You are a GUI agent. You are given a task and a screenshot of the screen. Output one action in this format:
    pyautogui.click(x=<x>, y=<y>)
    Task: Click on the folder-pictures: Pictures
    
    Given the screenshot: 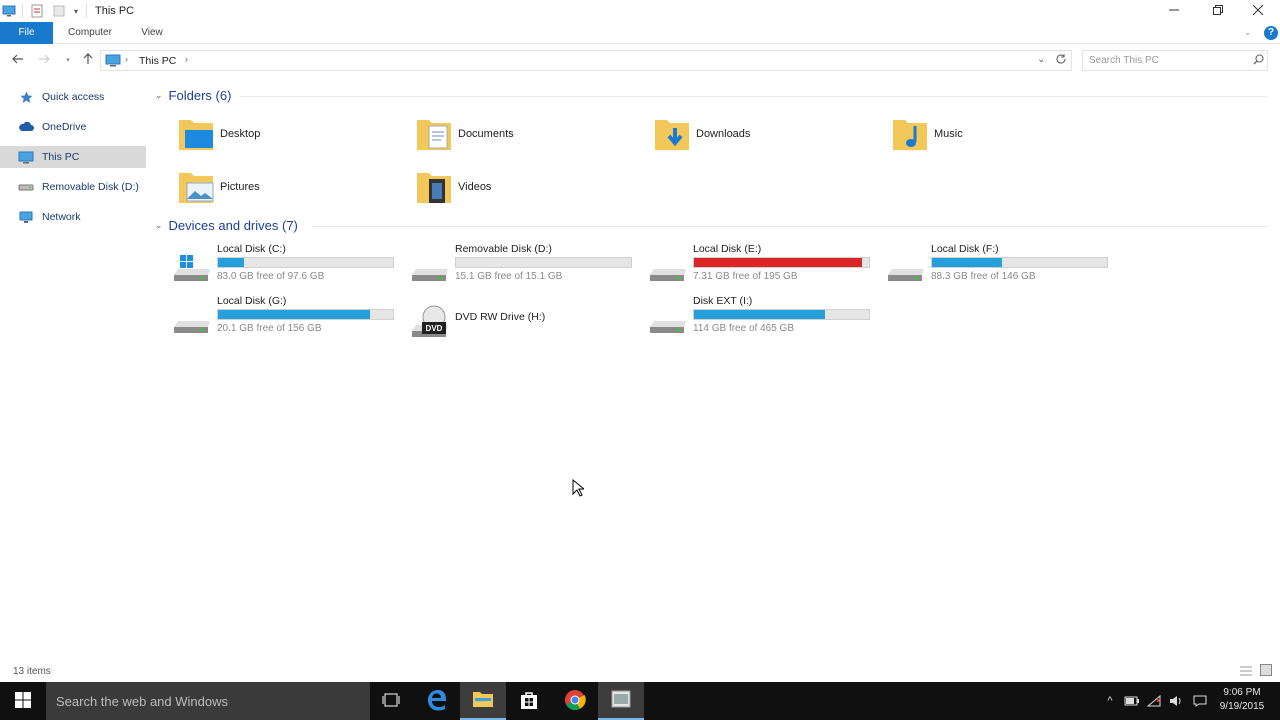 What is the action you would take?
    pyautogui.click(x=275, y=187)
    